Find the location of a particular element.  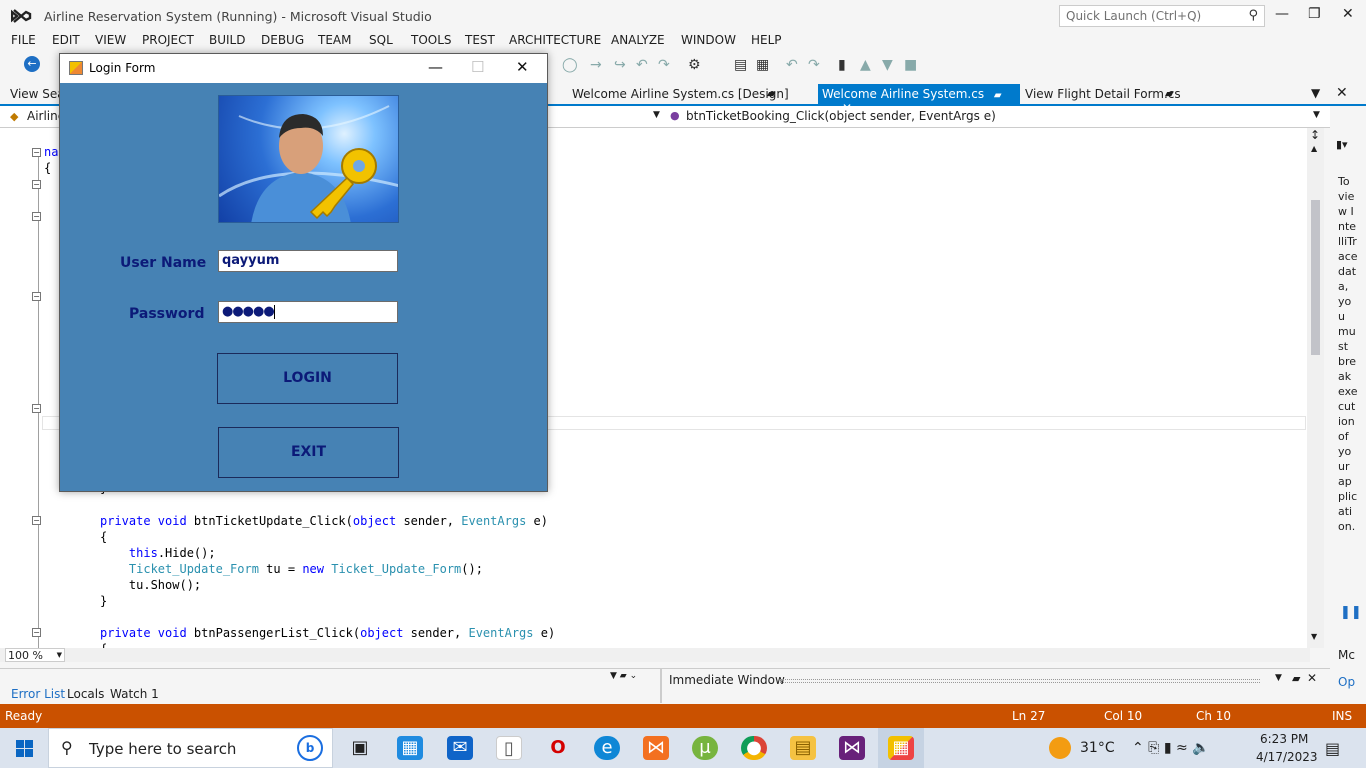

split-icon: ↕ is located at coordinates (1315, 135).